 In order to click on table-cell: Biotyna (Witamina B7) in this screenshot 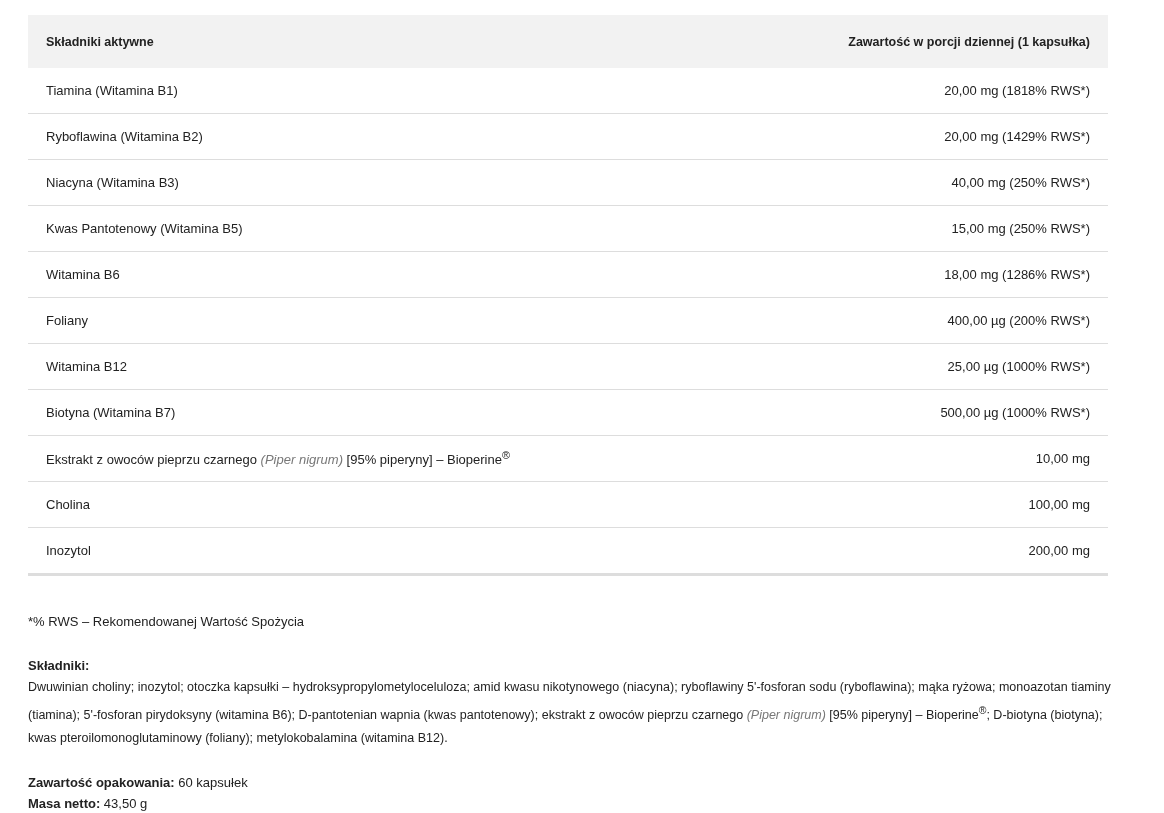, I will do `click(111, 412)`.